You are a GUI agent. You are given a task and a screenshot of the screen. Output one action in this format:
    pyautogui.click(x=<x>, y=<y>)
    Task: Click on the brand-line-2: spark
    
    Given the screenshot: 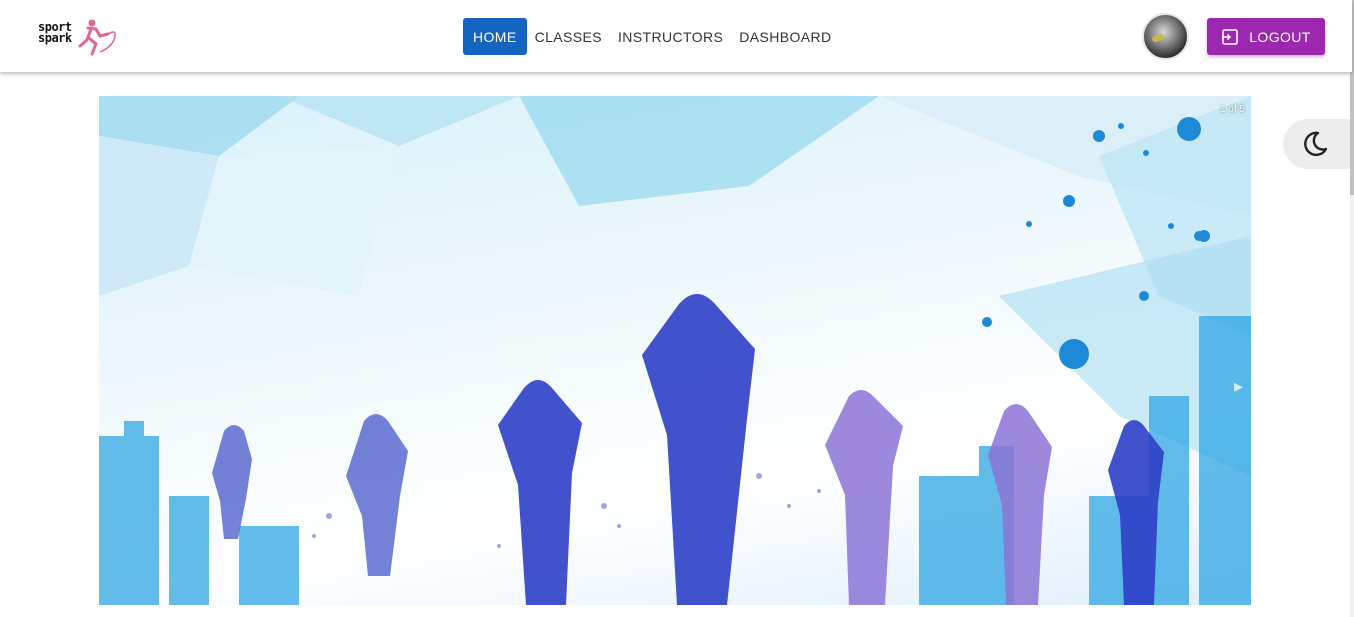 What is the action you would take?
    pyautogui.click(x=55, y=38)
    